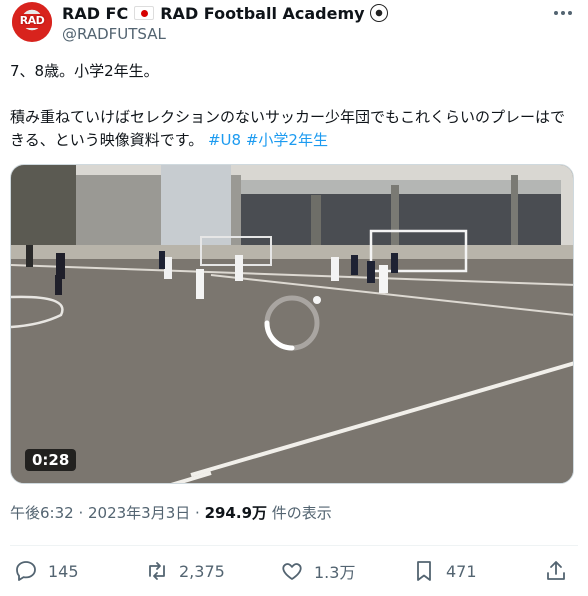 The width and height of the screenshot is (588, 596). I want to click on action-bar: 145 2,375 1.3万 471, so click(294, 571).